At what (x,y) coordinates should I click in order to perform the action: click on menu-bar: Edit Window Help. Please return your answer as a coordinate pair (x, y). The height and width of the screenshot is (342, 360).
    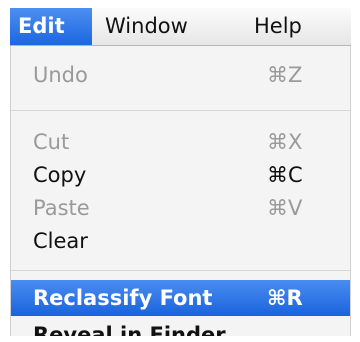
    Looking at the image, I should click on (180, 27).